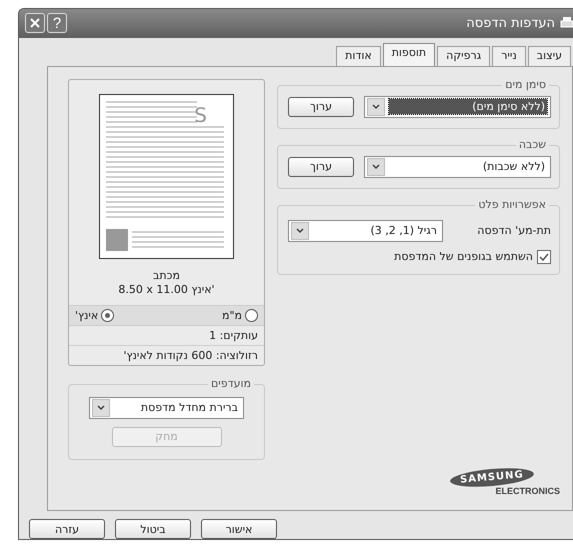 This screenshot has height=545, width=573. Describe the element at coordinates (57, 23) in the screenshot. I see `help-button: ?` at that location.